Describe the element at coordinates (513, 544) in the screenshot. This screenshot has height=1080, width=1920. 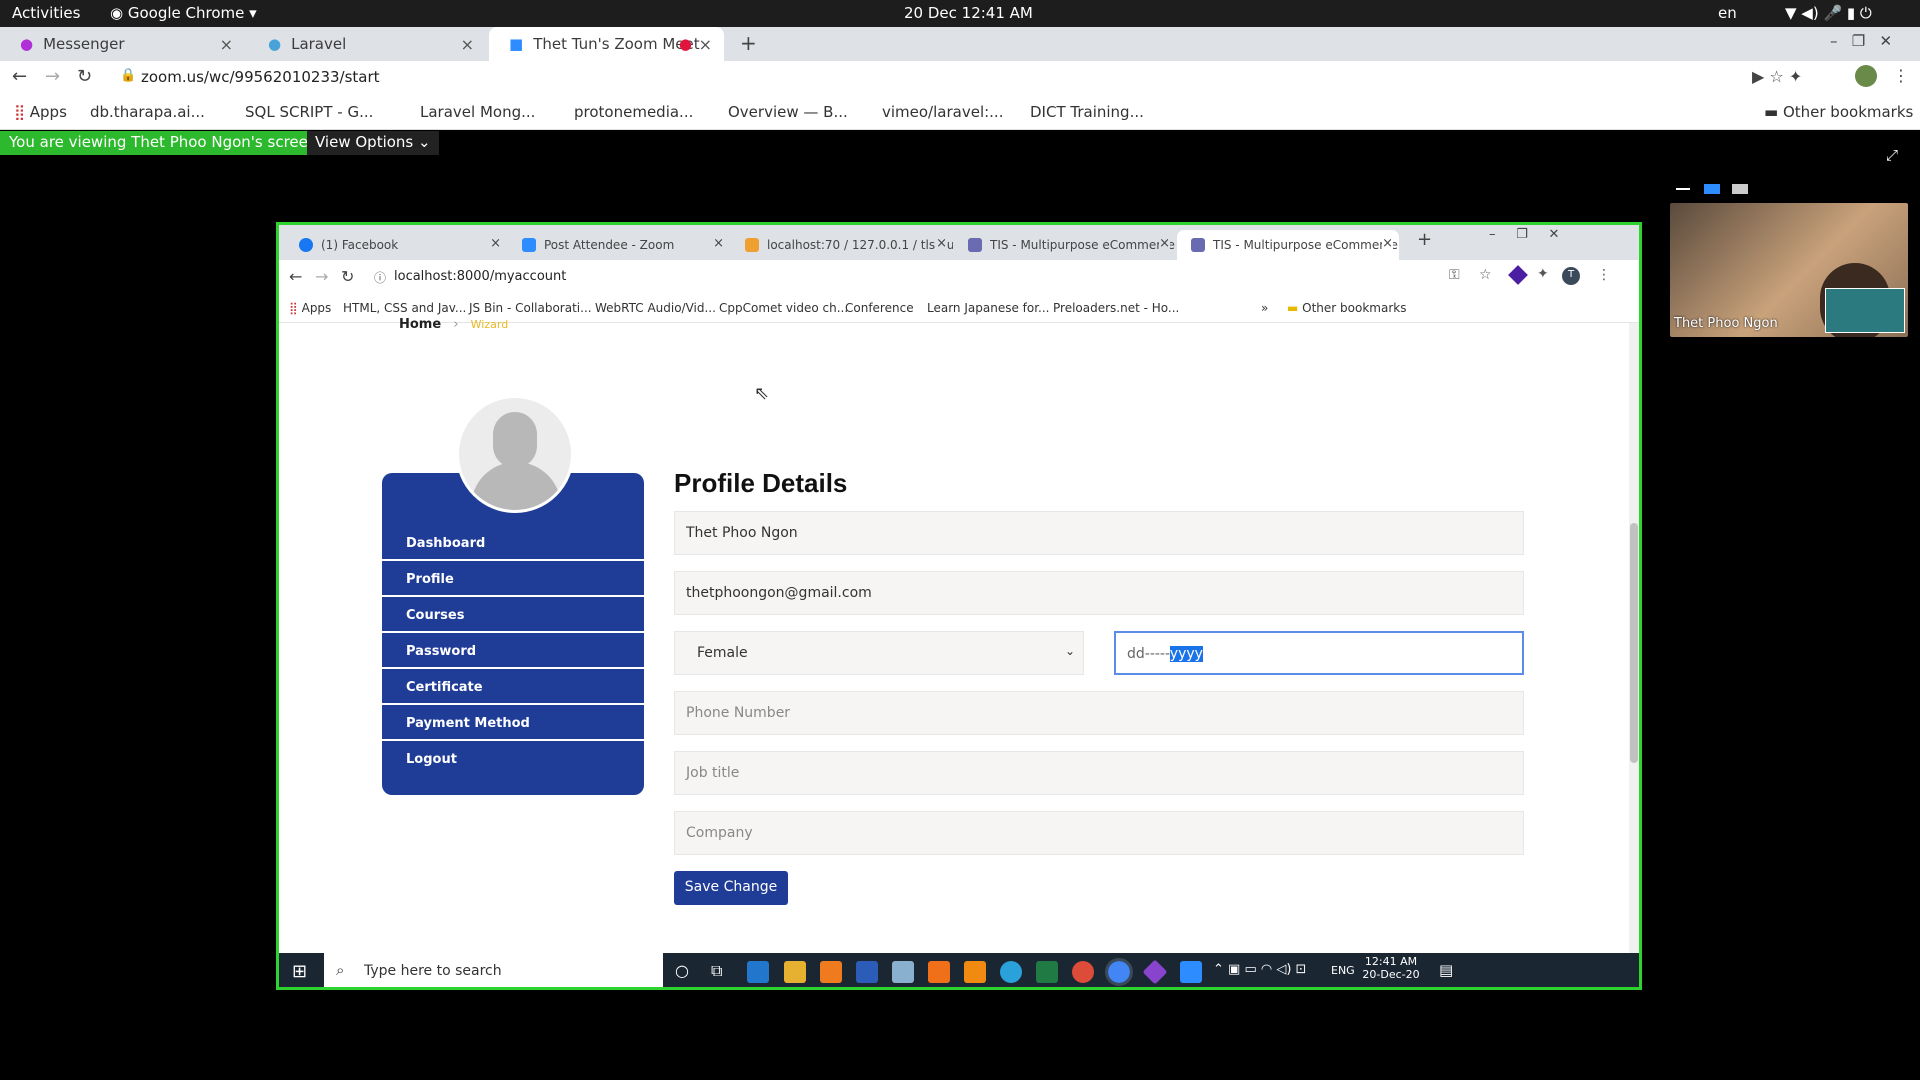
I see `sidebar-item-dashboard: Dashboard` at that location.